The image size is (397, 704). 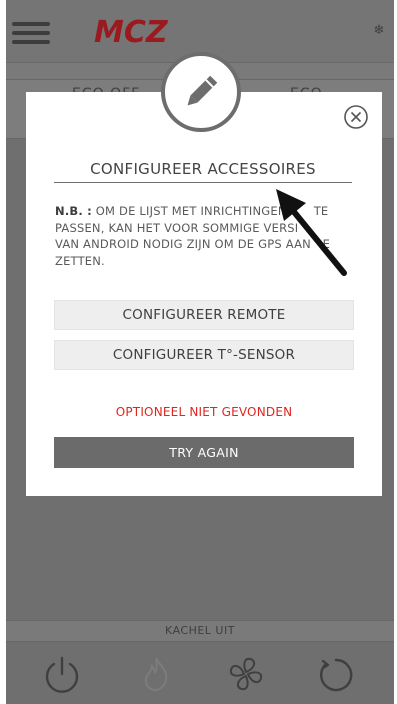 I want to click on note-line-1: OM DE LIJST MET INRICHTINGEN, so click(x=189, y=211).